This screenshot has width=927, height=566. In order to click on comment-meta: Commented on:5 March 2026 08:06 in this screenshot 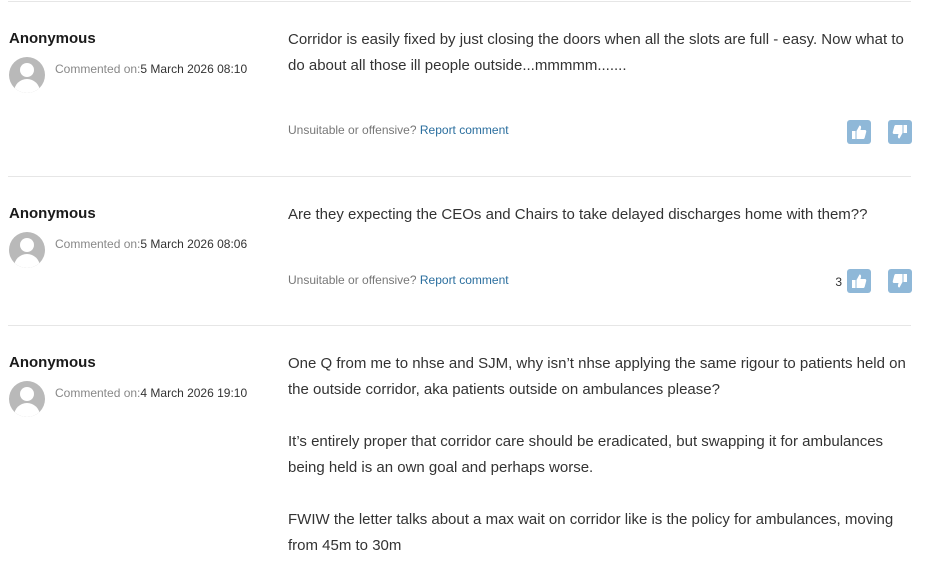, I will do `click(151, 244)`.